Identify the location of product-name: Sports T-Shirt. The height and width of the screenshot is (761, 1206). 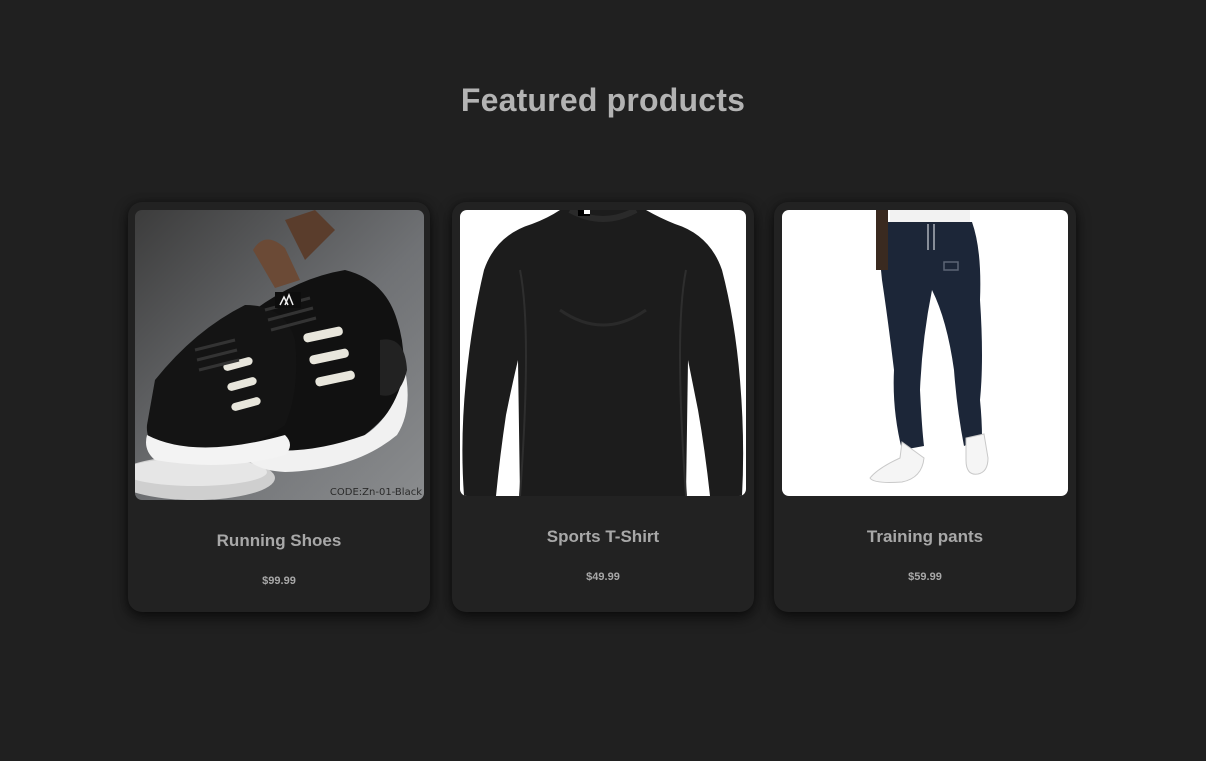
(603, 537).